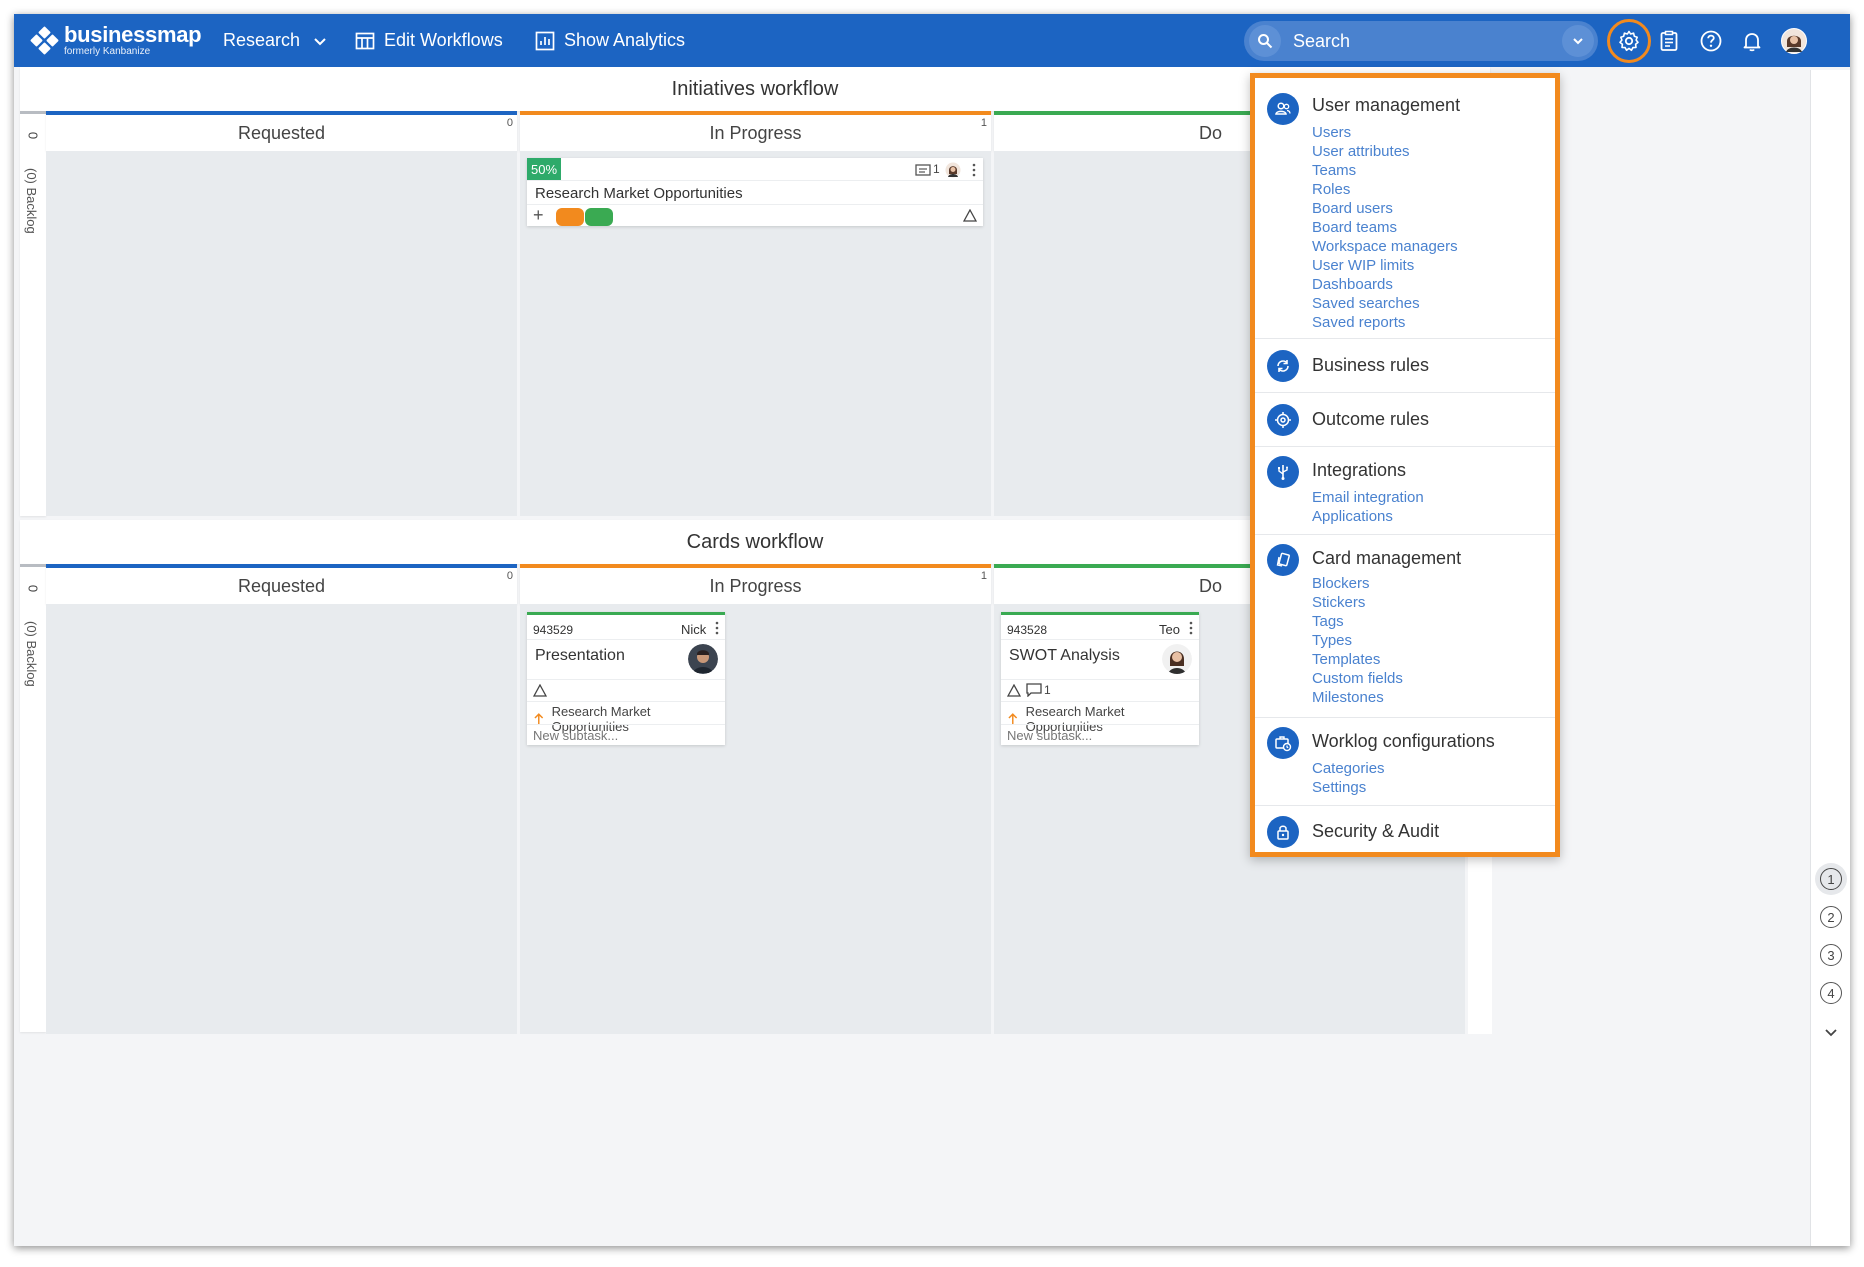 The height and width of the screenshot is (1267, 1864). I want to click on clipboard-icon, so click(1669, 40).